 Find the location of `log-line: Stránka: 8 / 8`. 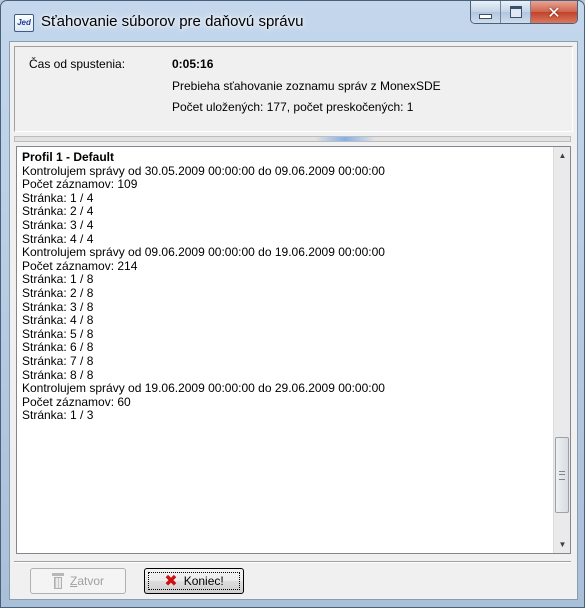

log-line: Stránka: 8 / 8 is located at coordinates (58, 374).